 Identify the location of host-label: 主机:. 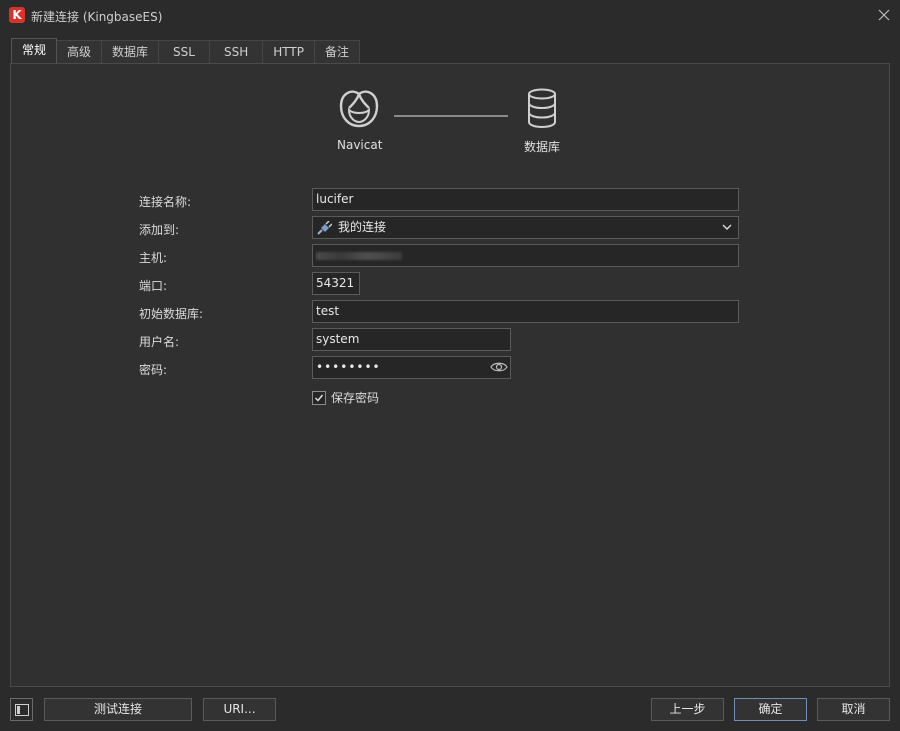
(153, 258).